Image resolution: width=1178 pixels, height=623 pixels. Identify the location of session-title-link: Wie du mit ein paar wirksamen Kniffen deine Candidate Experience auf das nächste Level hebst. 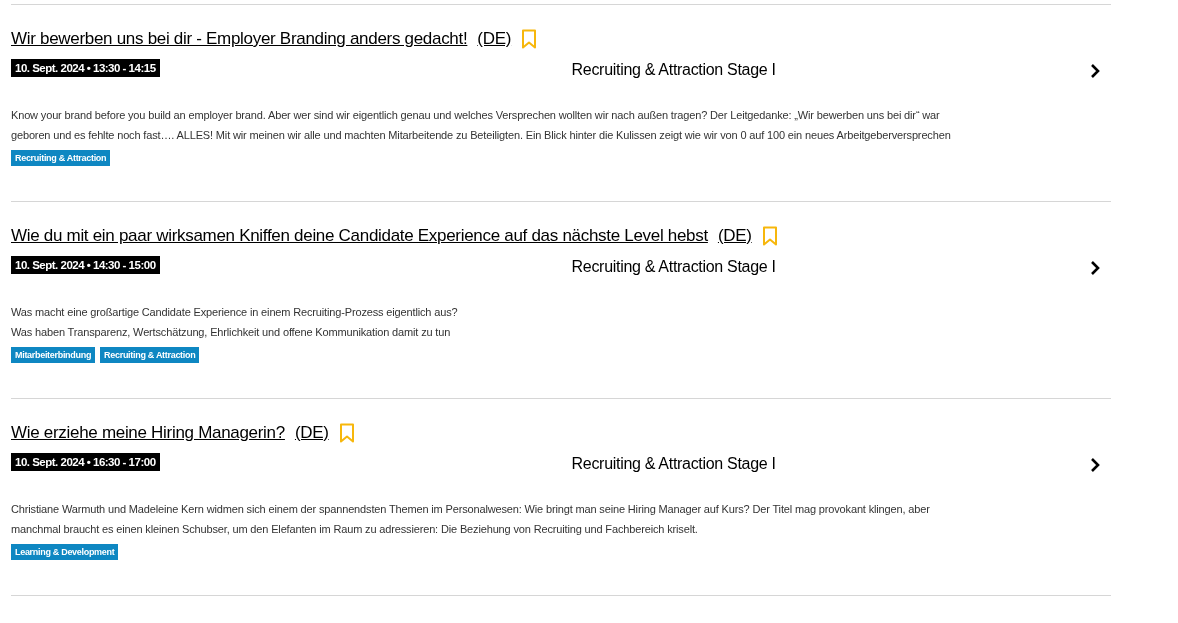
(359, 236).